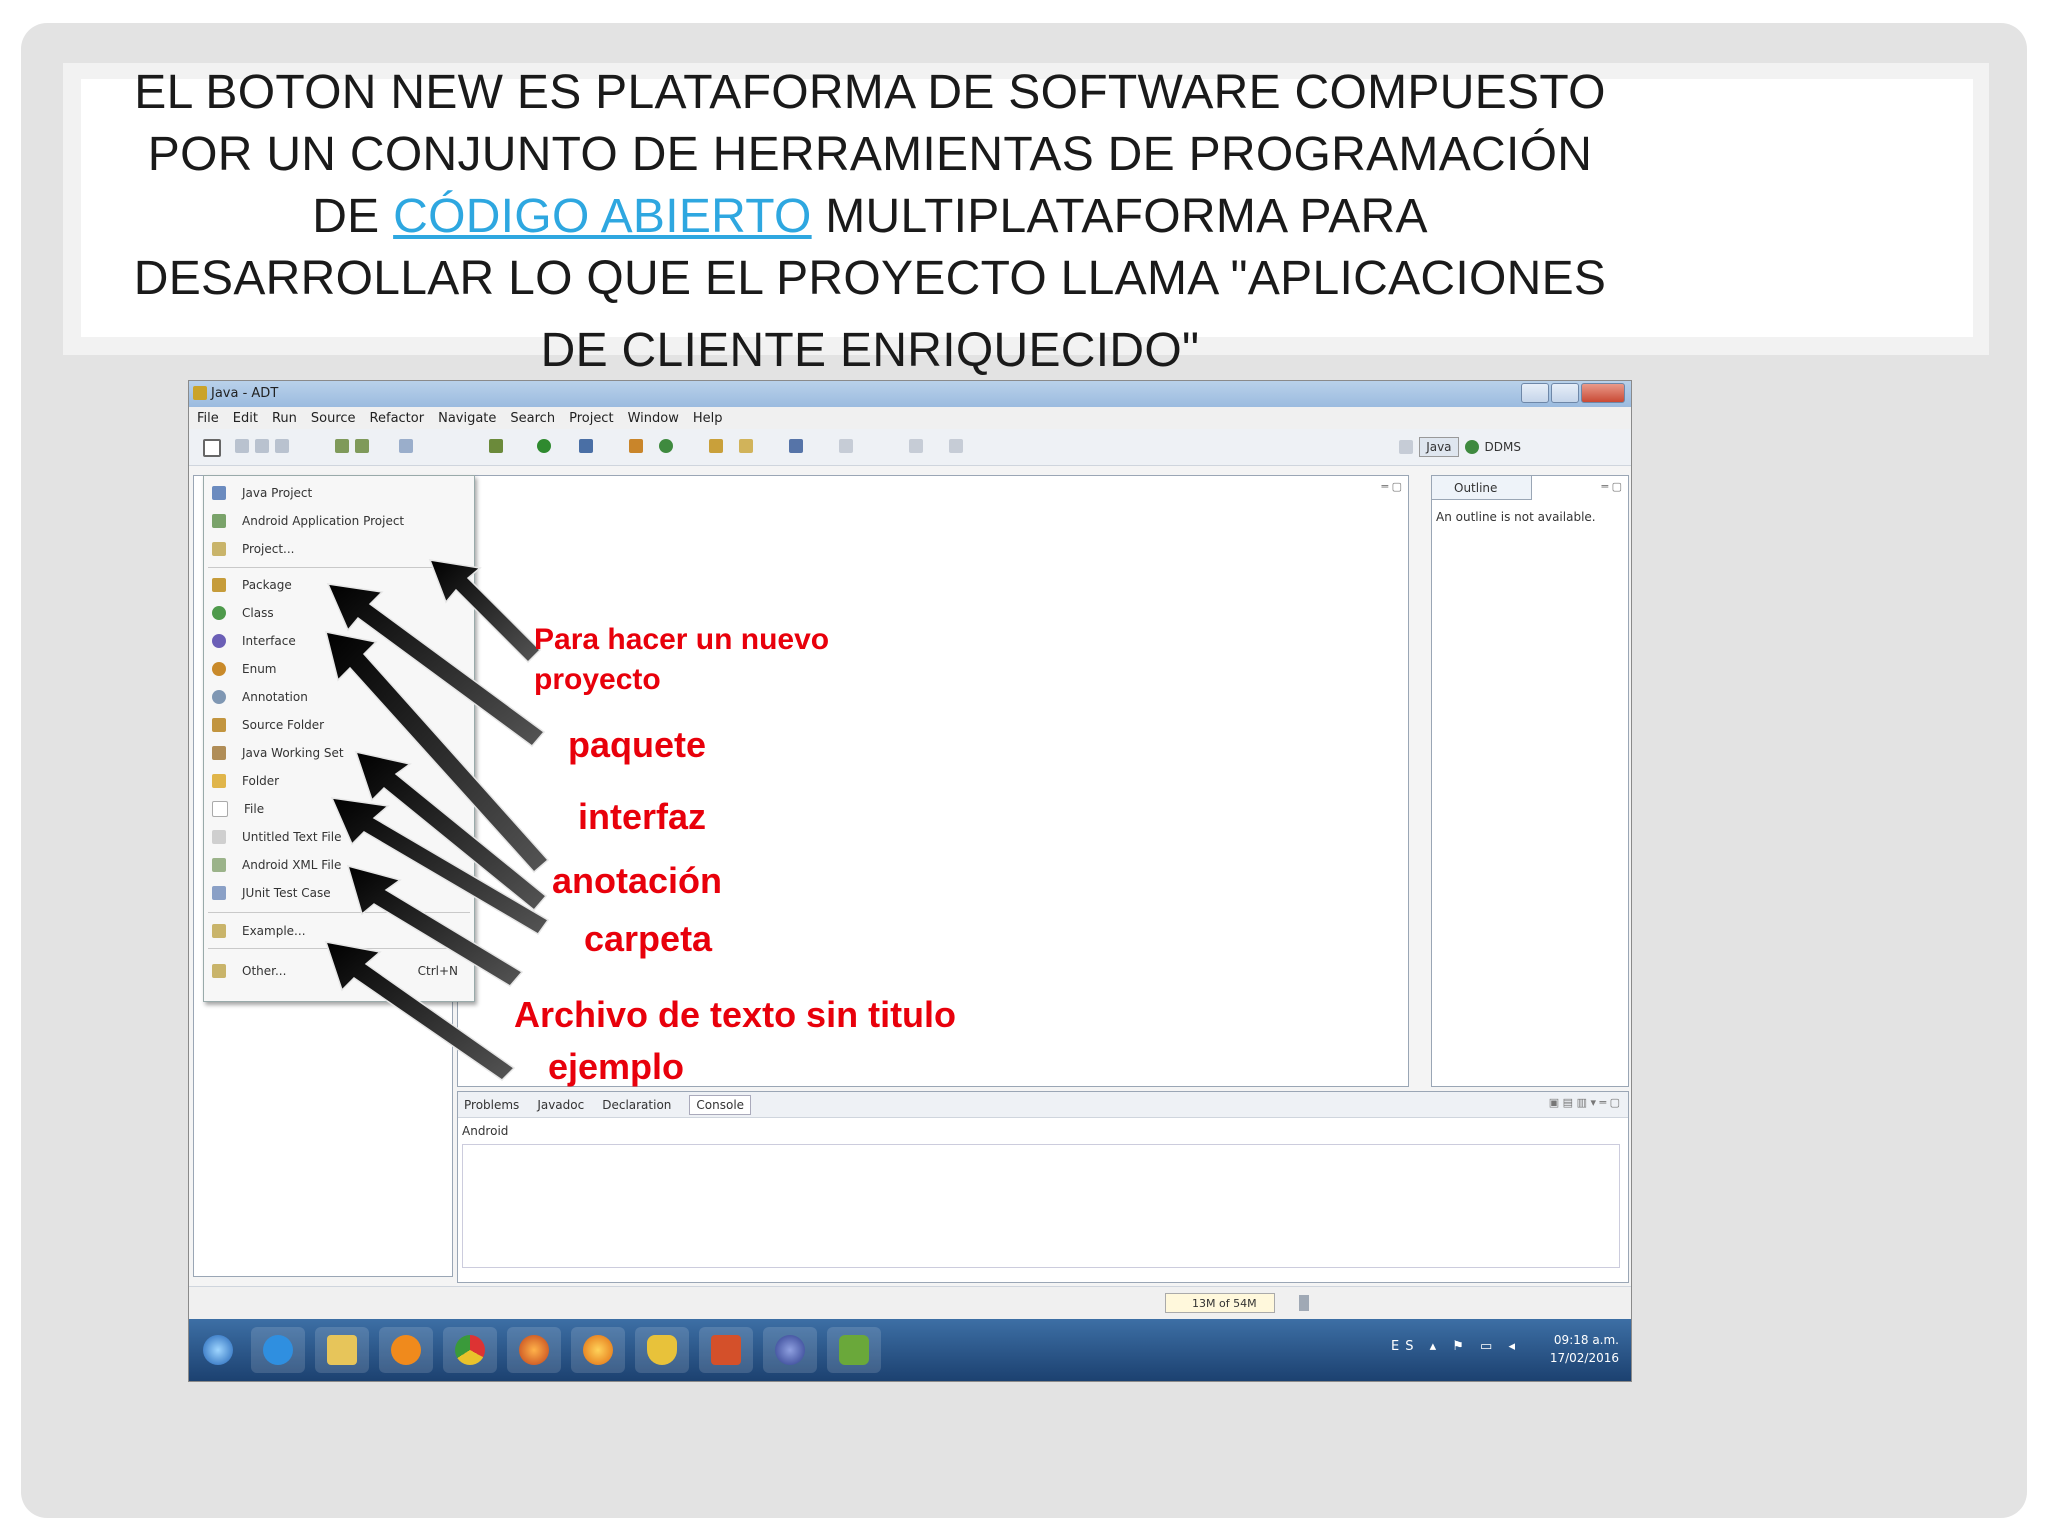 This screenshot has height=1536, width=2048. Describe the element at coordinates (637, 744) in the screenshot. I see `label-paquete: paquete` at that location.